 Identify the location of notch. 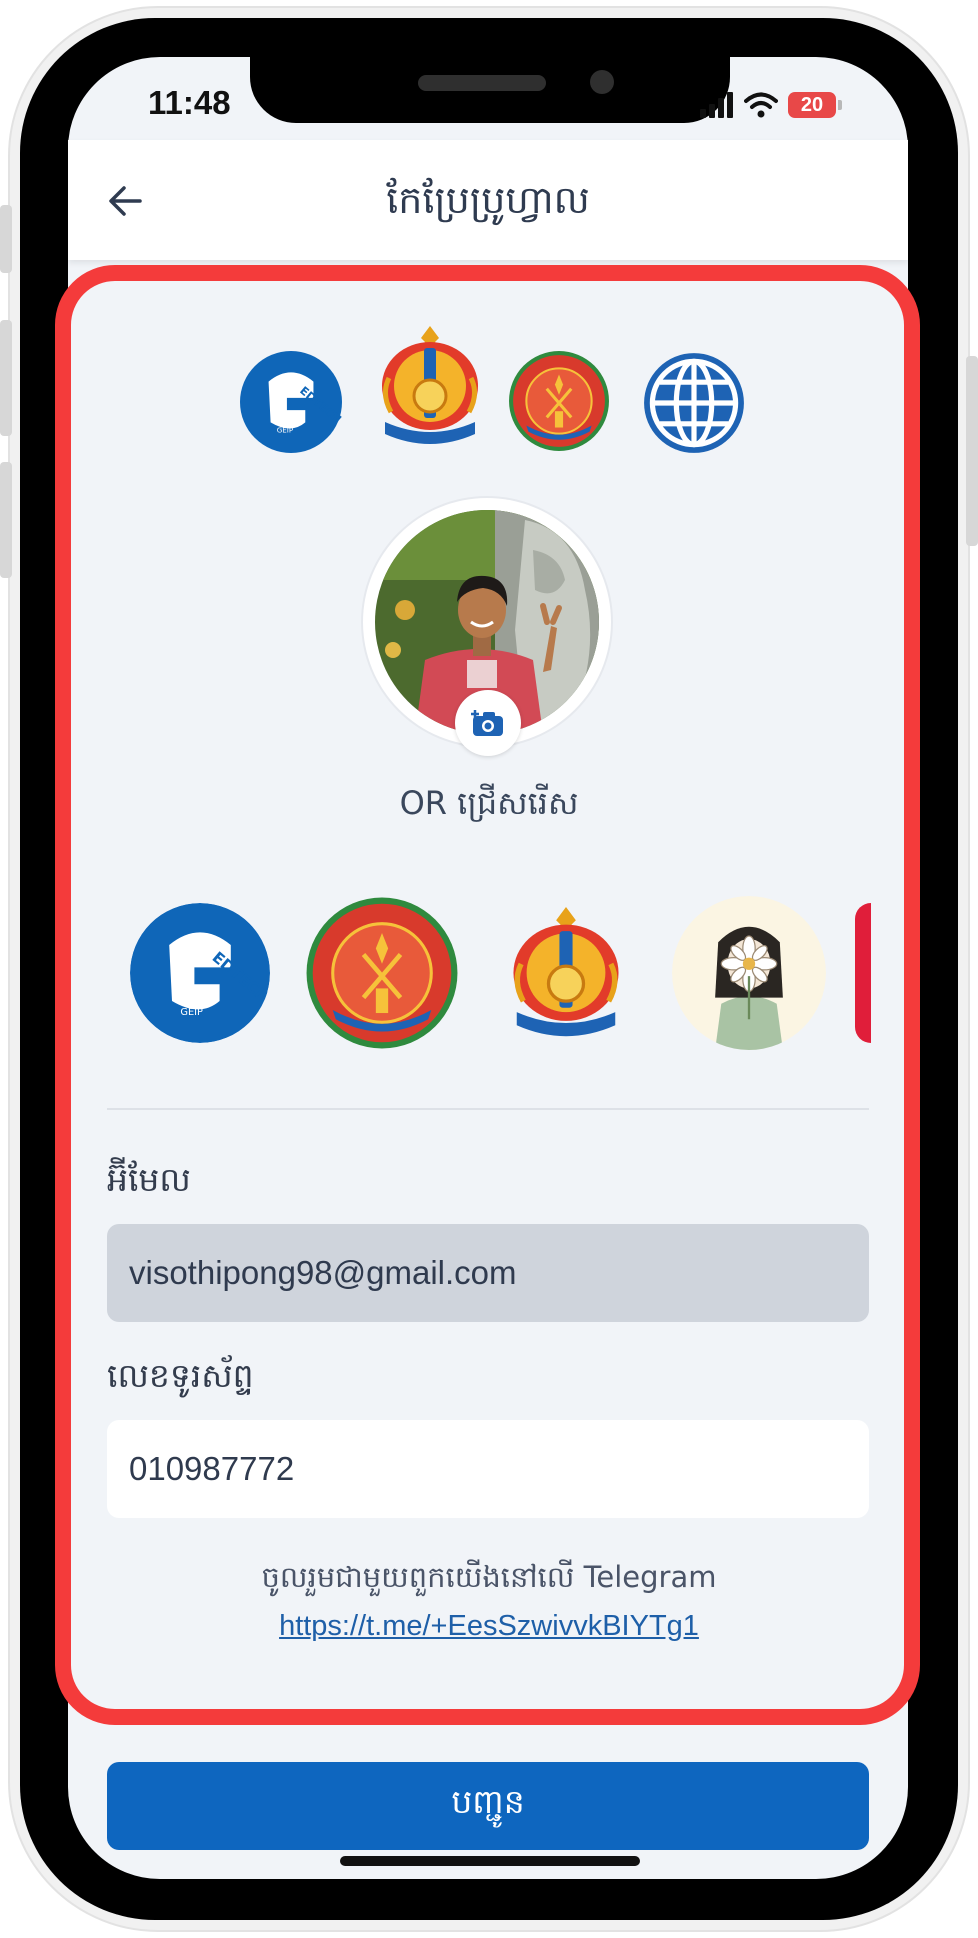
(490, 90).